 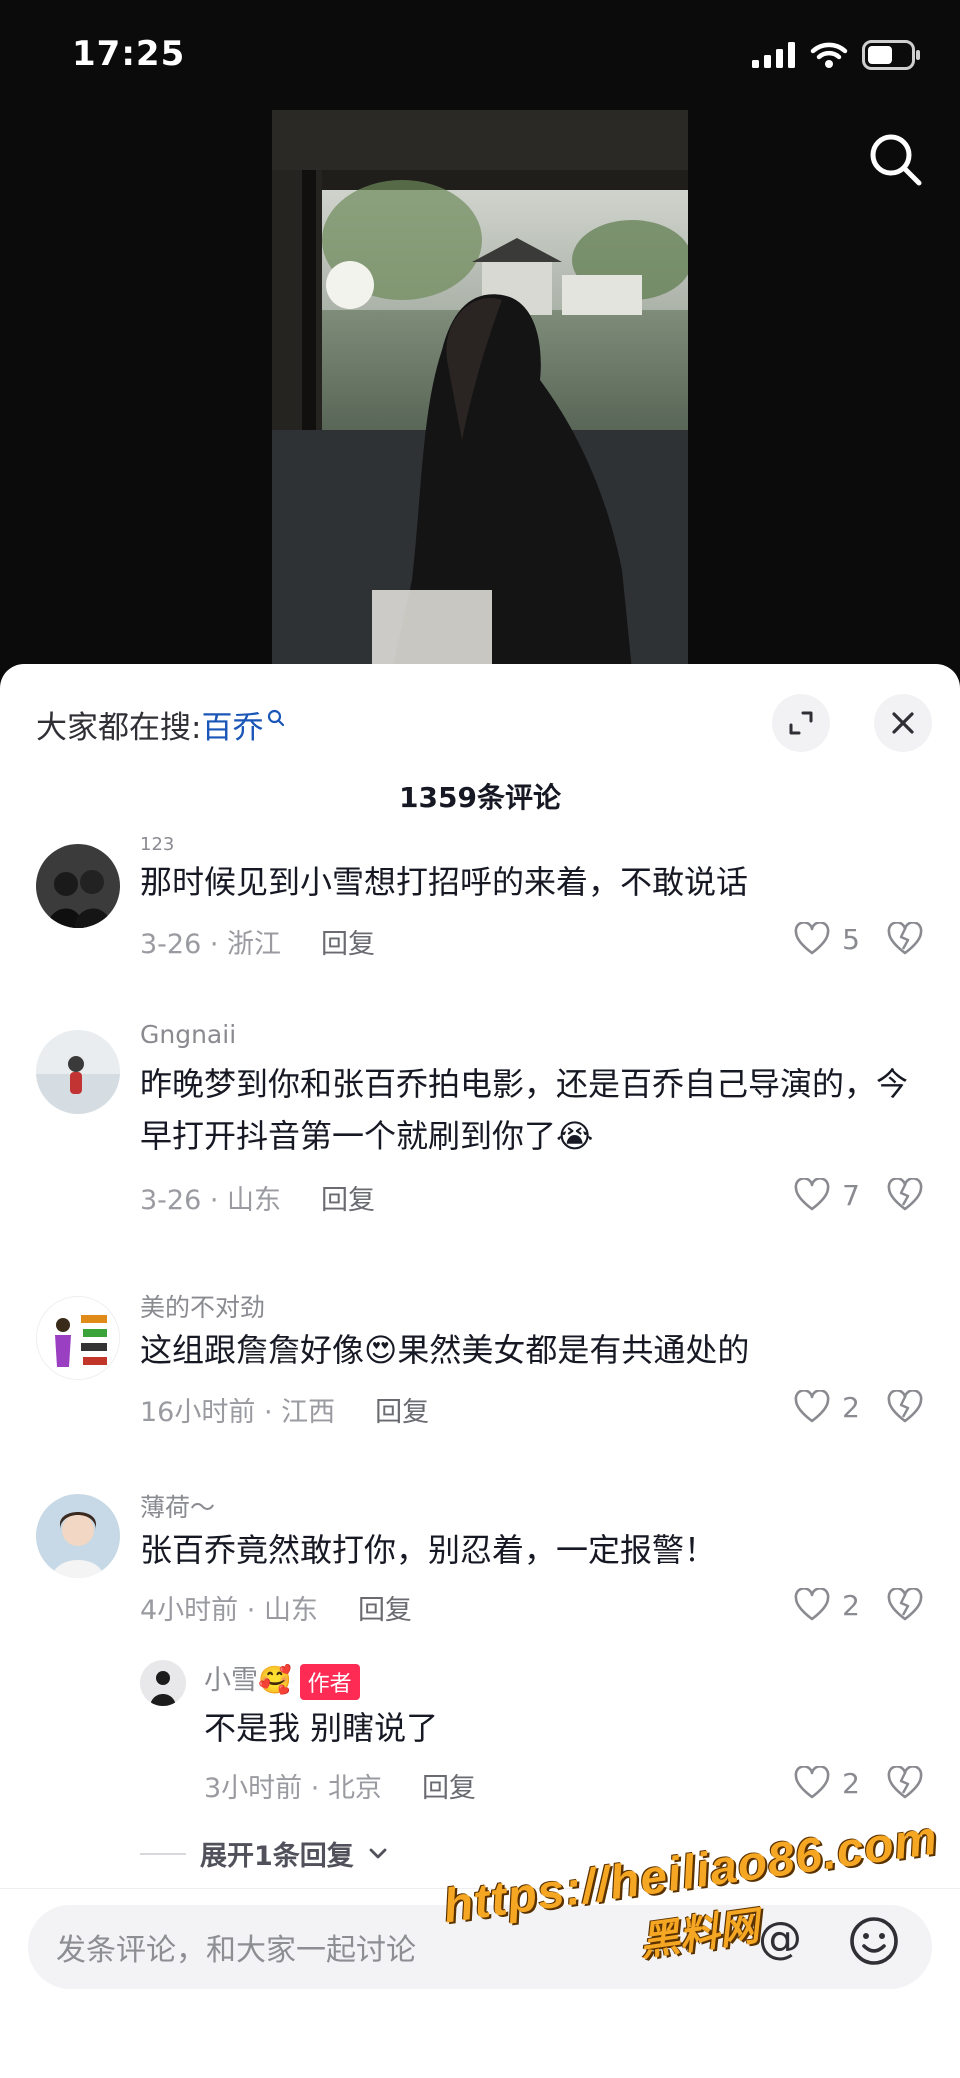 What do you see at coordinates (211, 1200) in the screenshot?
I see `comment-date-location: 3-26 · 山东` at bounding box center [211, 1200].